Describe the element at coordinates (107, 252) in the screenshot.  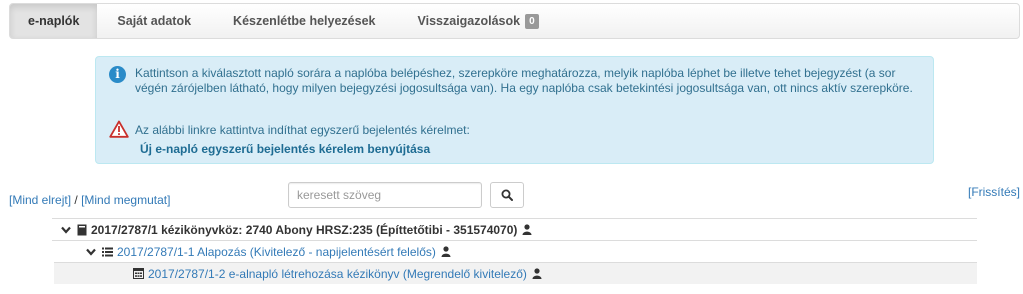
I see `list-icon` at that location.